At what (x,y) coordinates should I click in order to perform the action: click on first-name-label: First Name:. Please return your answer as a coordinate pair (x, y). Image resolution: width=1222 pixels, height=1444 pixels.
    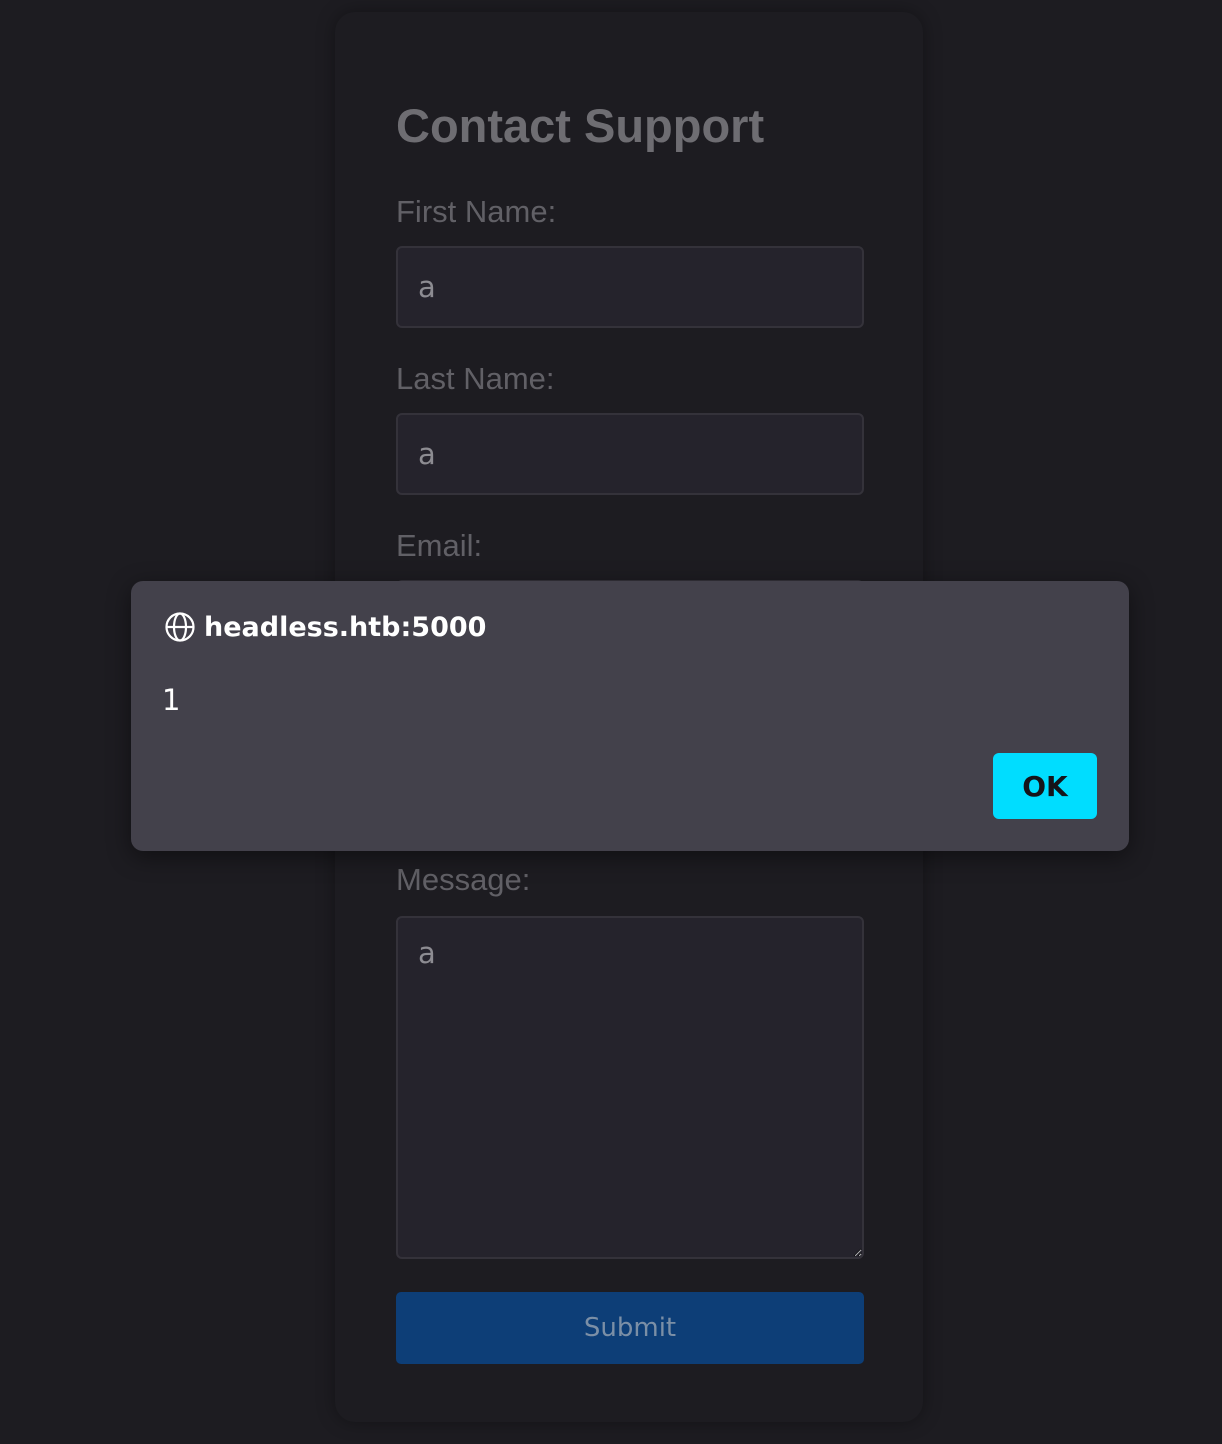
    Looking at the image, I should click on (476, 211).